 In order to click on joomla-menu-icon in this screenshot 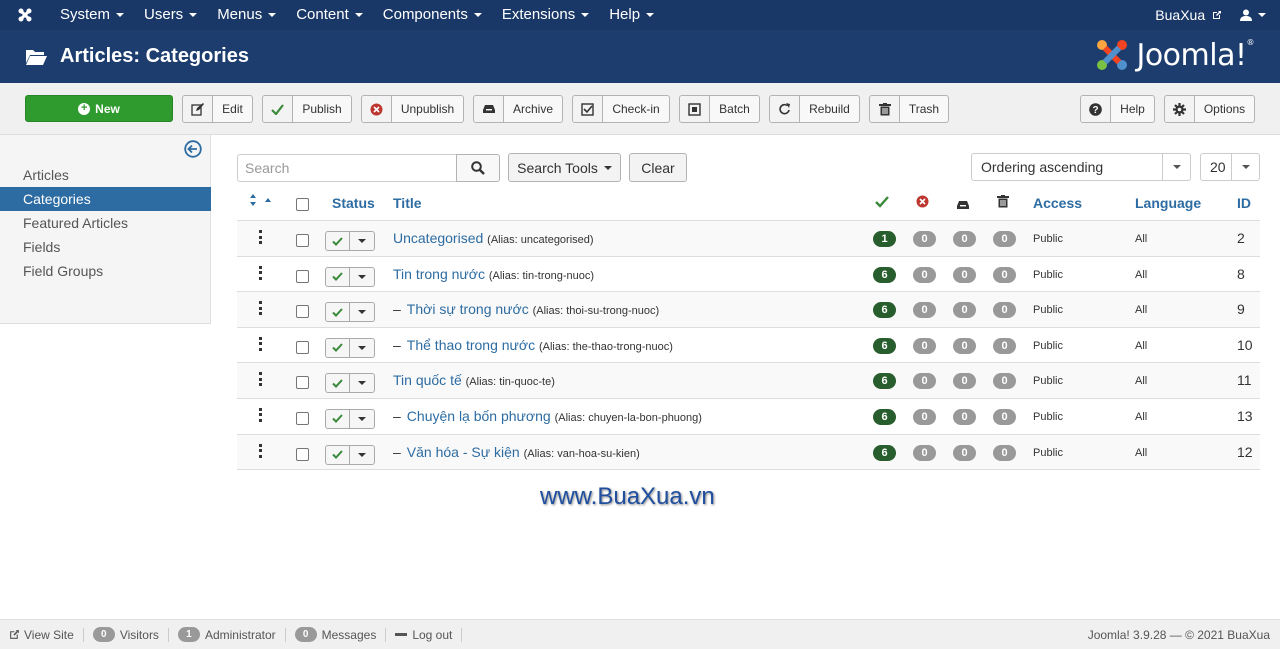, I will do `click(25, 15)`.